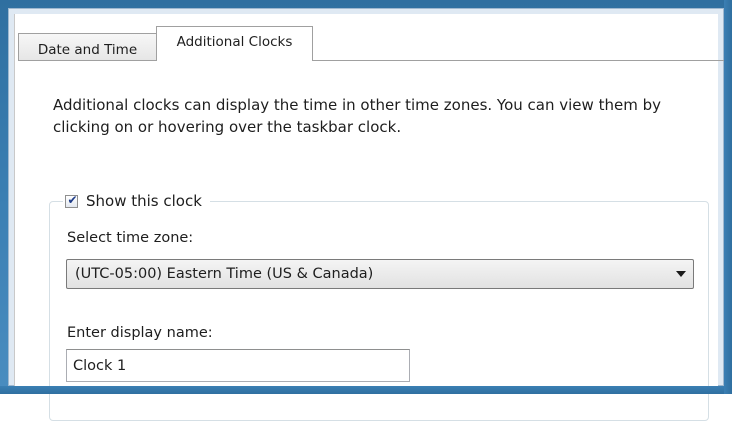 Image resolution: width=732 pixels, height=421 pixels. Describe the element at coordinates (87, 50) in the screenshot. I see `tab-date-and-time-label: Date and Time` at that location.